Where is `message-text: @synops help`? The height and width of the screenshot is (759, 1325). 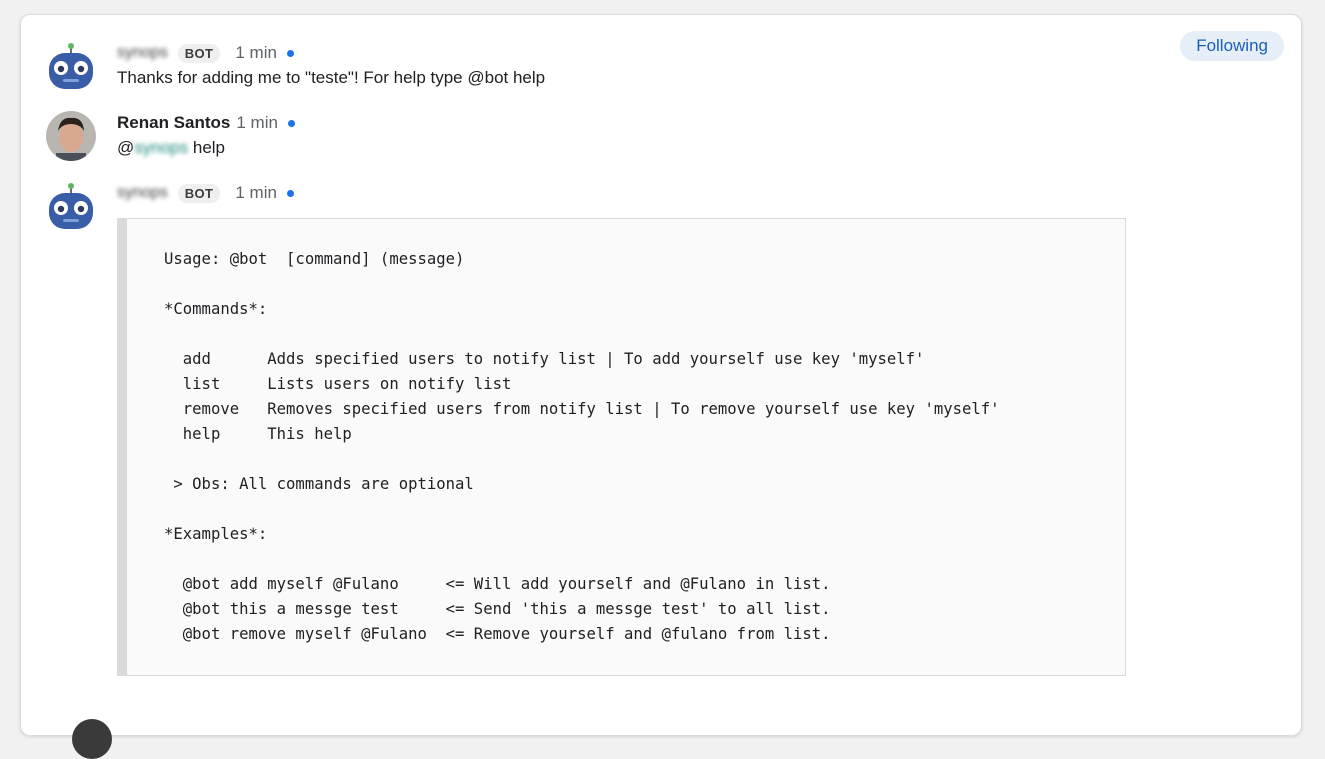 message-text: @synops help is located at coordinates (171, 148).